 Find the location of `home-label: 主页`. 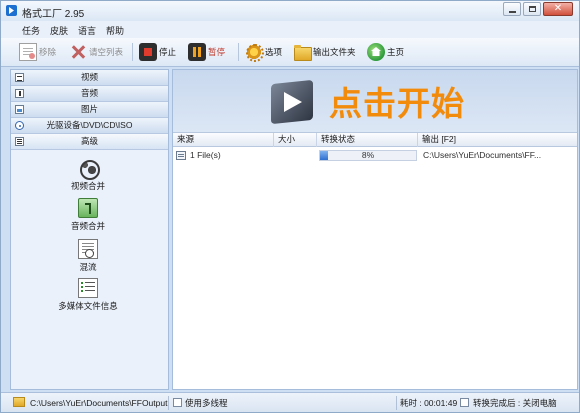

home-label: 主页 is located at coordinates (396, 52).